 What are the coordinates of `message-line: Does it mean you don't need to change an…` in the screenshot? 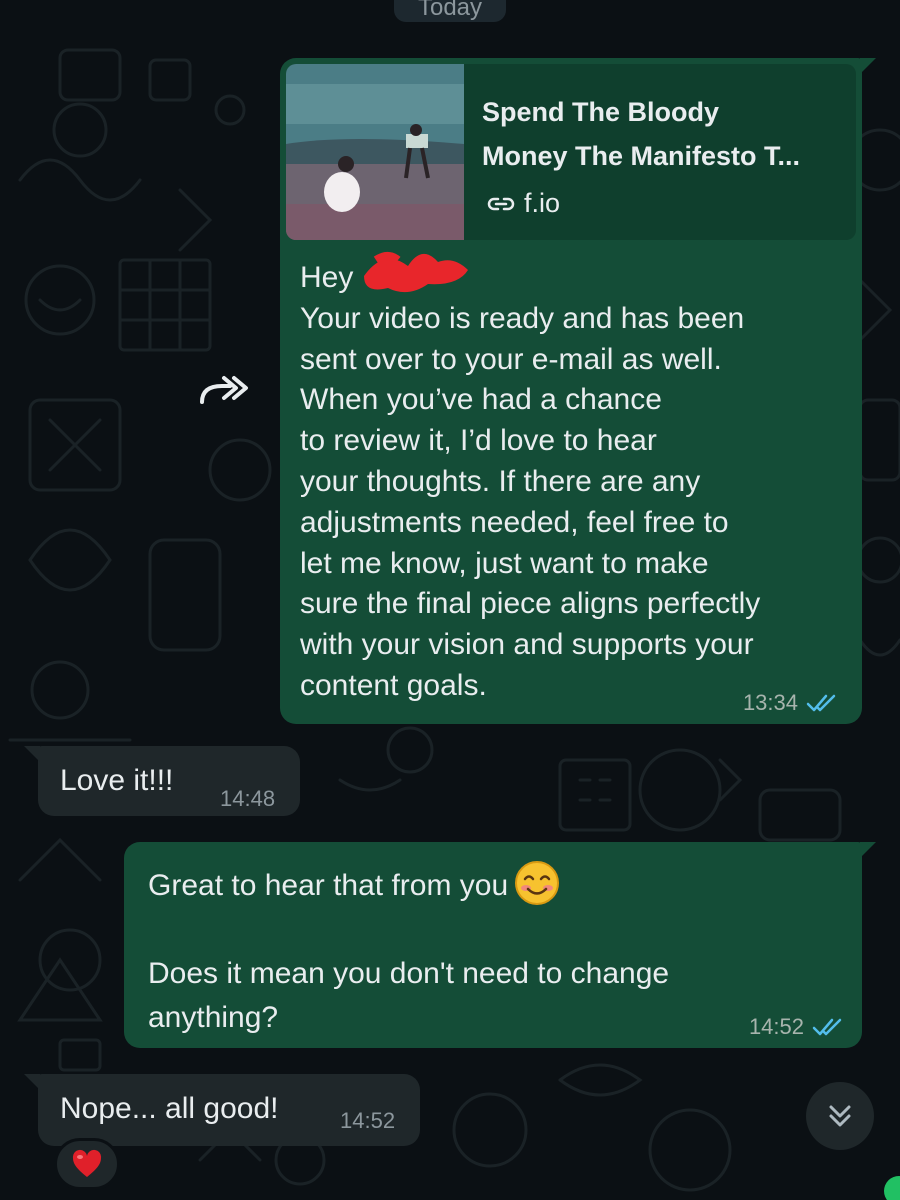 It's located at (409, 995).